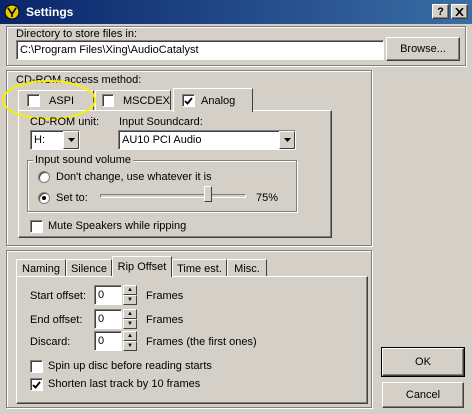 This screenshot has width=472, height=414. I want to click on mute-label: Mute Speakers while ripping, so click(117, 226).